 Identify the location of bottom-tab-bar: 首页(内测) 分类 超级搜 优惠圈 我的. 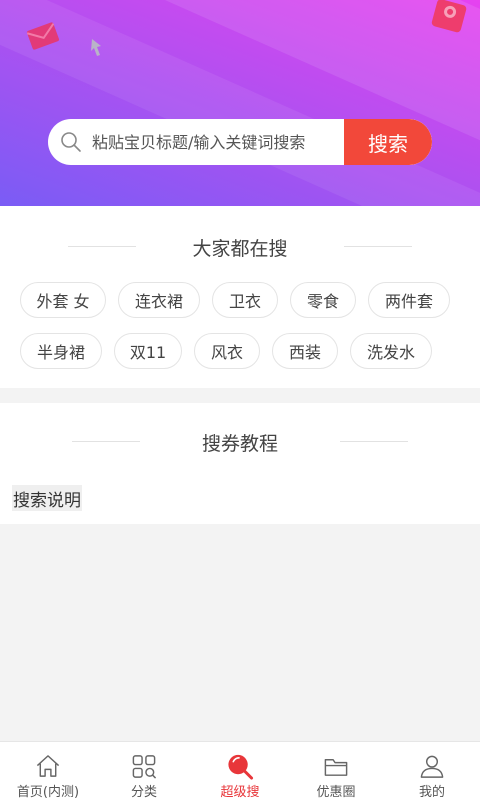
(240, 770).